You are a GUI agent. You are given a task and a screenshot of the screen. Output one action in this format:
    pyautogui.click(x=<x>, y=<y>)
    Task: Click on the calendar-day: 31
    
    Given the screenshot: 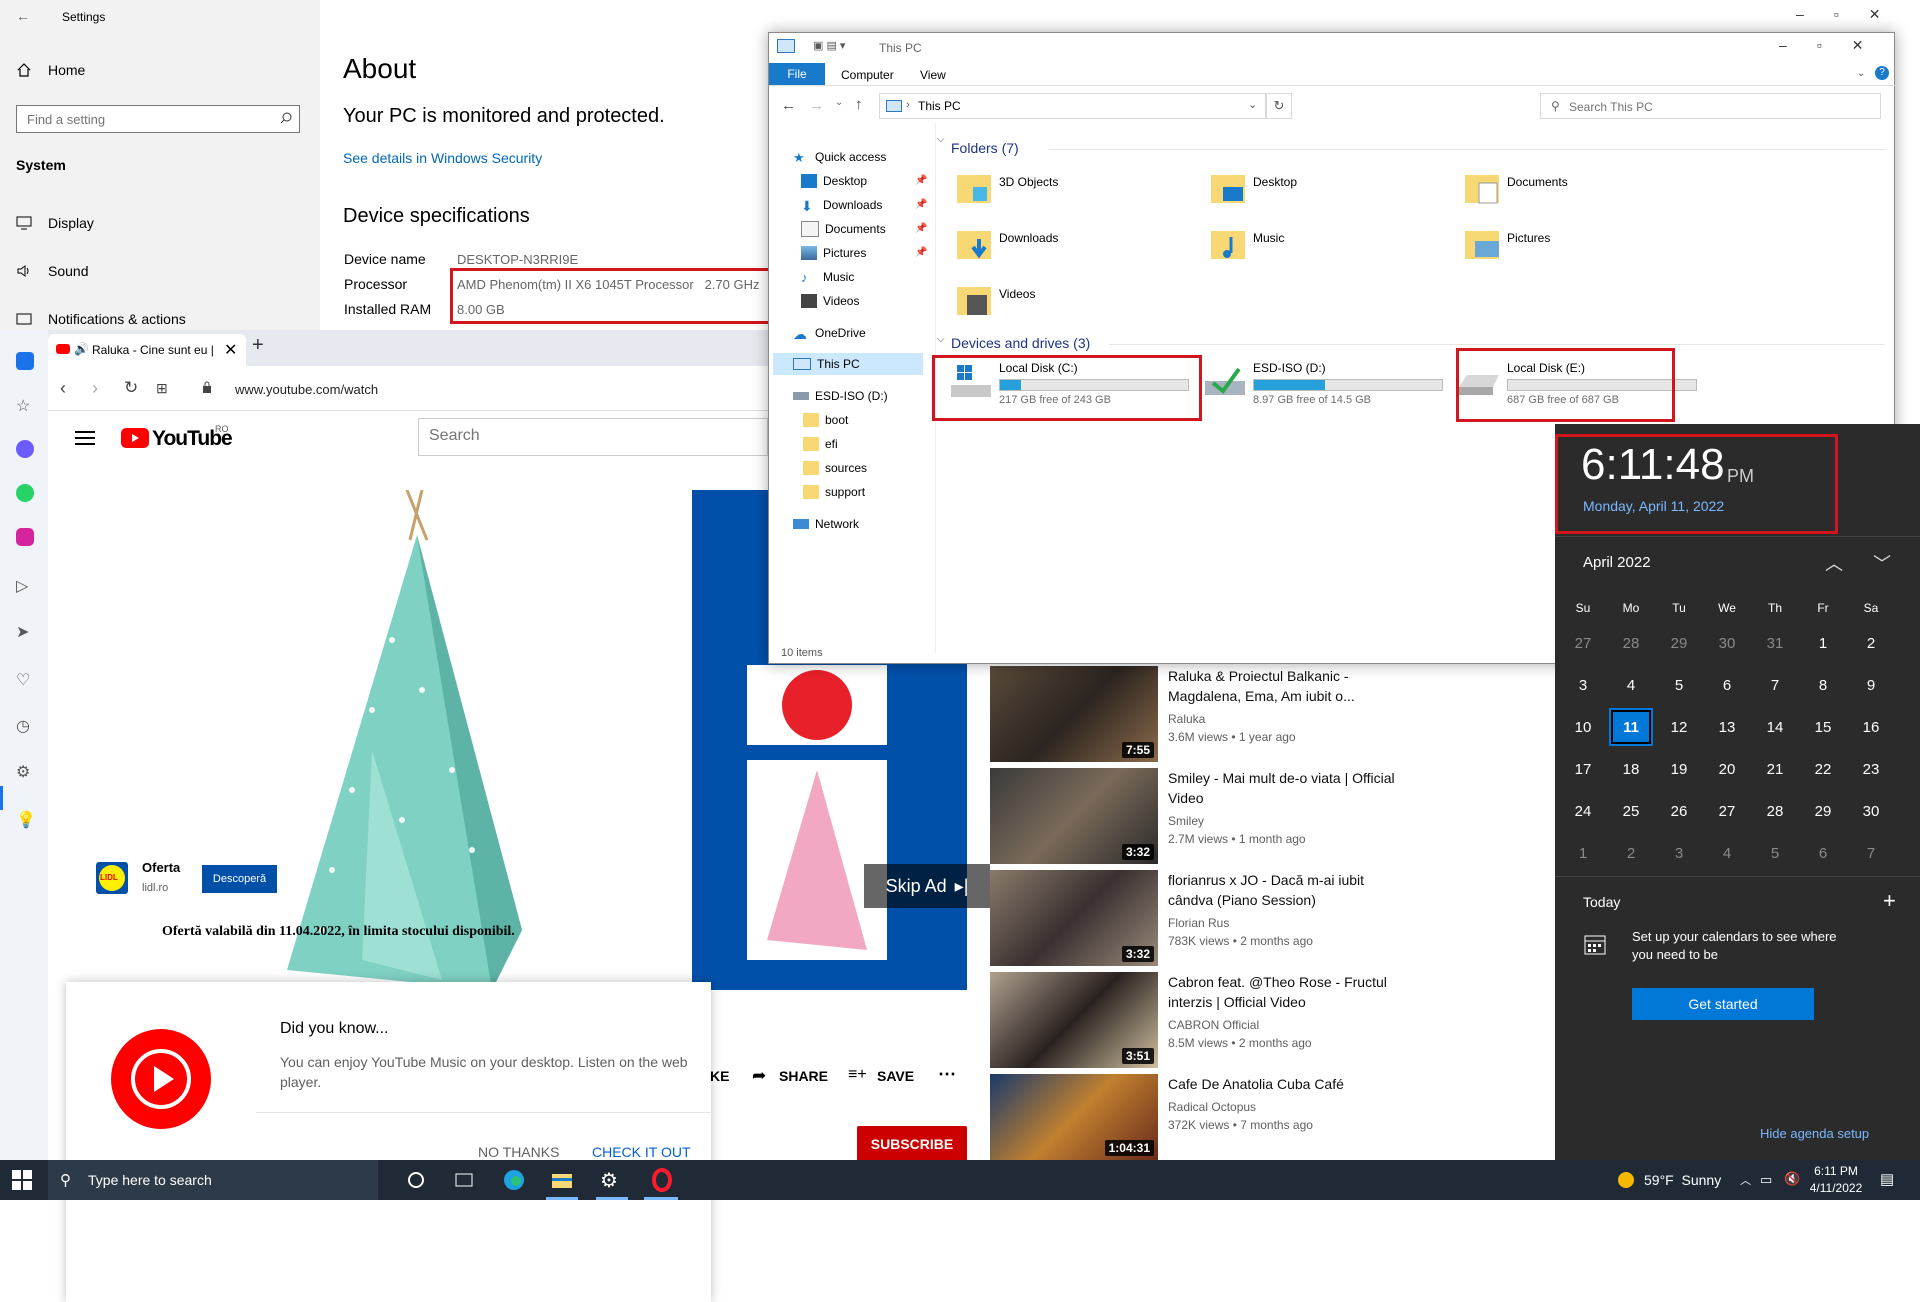 What is the action you would take?
    pyautogui.click(x=1775, y=643)
    